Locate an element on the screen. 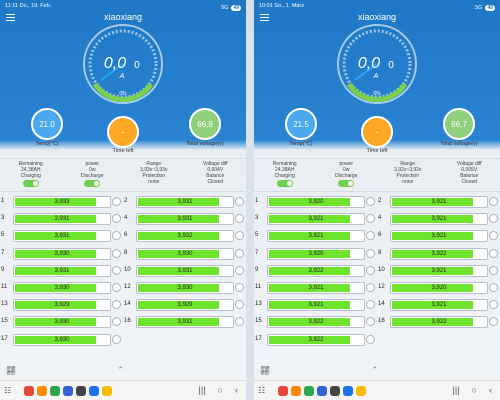 The height and width of the screenshot is (400, 500). temperature-circle: 21.0 is located at coordinates (47, 124).